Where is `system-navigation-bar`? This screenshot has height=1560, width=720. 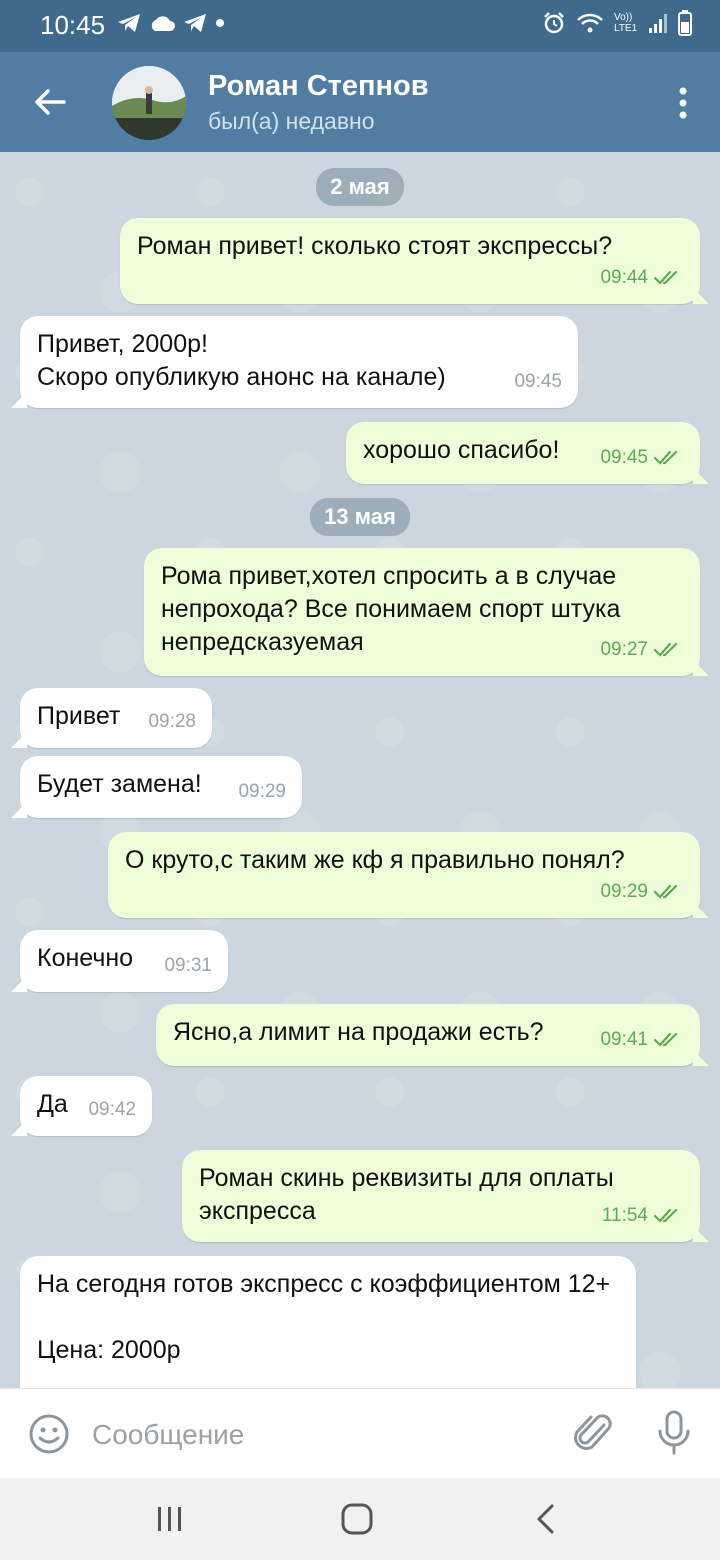 system-navigation-bar is located at coordinates (360, 1519).